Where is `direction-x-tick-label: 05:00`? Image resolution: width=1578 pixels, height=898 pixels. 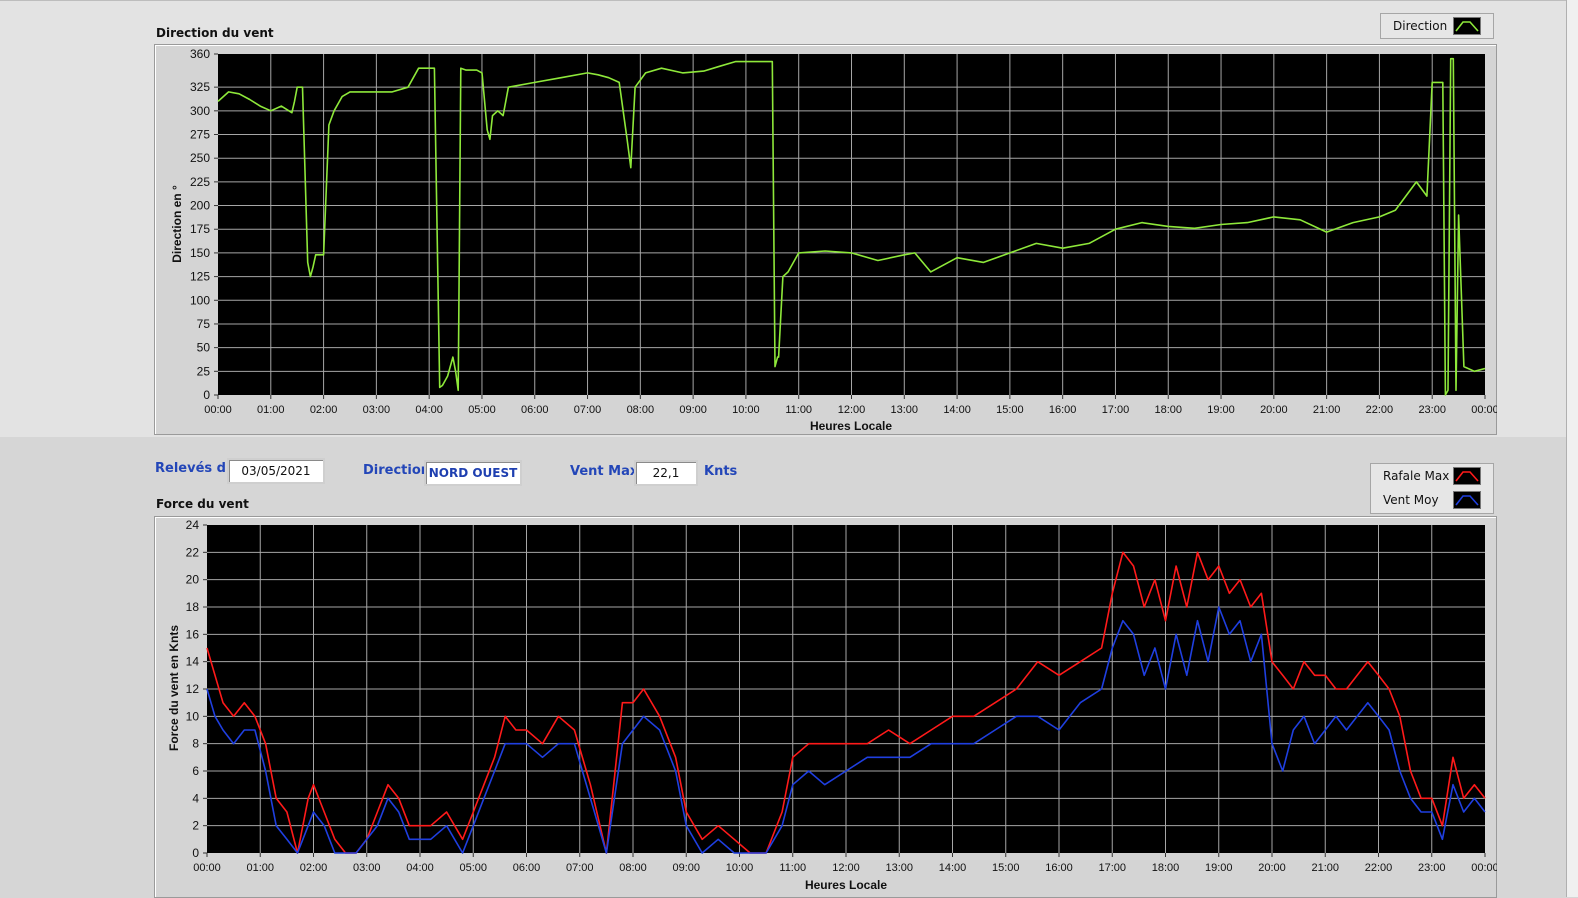 direction-x-tick-label: 05:00 is located at coordinates (482, 410).